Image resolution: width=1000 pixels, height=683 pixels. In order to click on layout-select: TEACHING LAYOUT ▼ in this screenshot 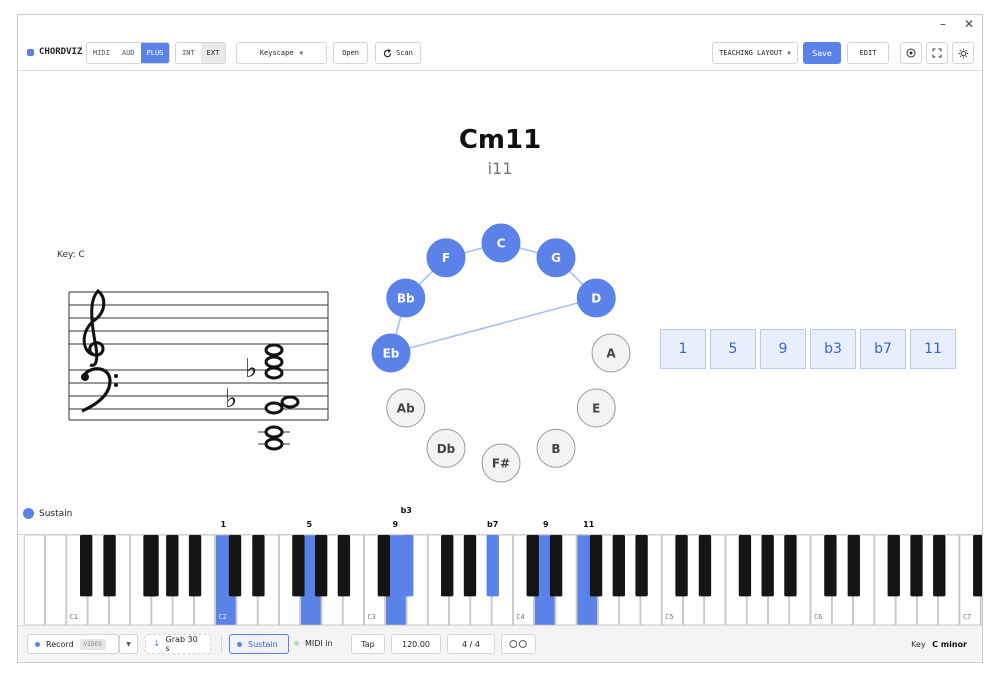, I will do `click(755, 53)`.